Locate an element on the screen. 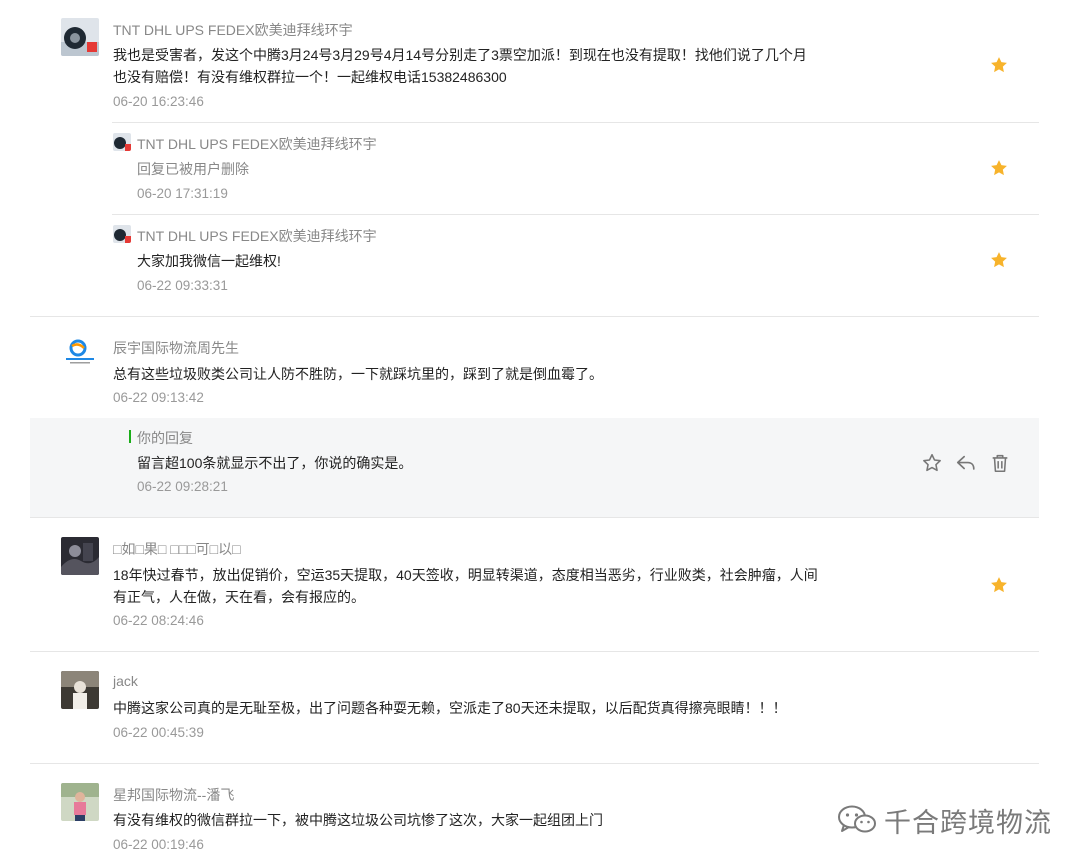 Image resolution: width=1080 pixels, height=867 pixels. comment-time: 06-22 08:24:46 is located at coordinates (158, 620).